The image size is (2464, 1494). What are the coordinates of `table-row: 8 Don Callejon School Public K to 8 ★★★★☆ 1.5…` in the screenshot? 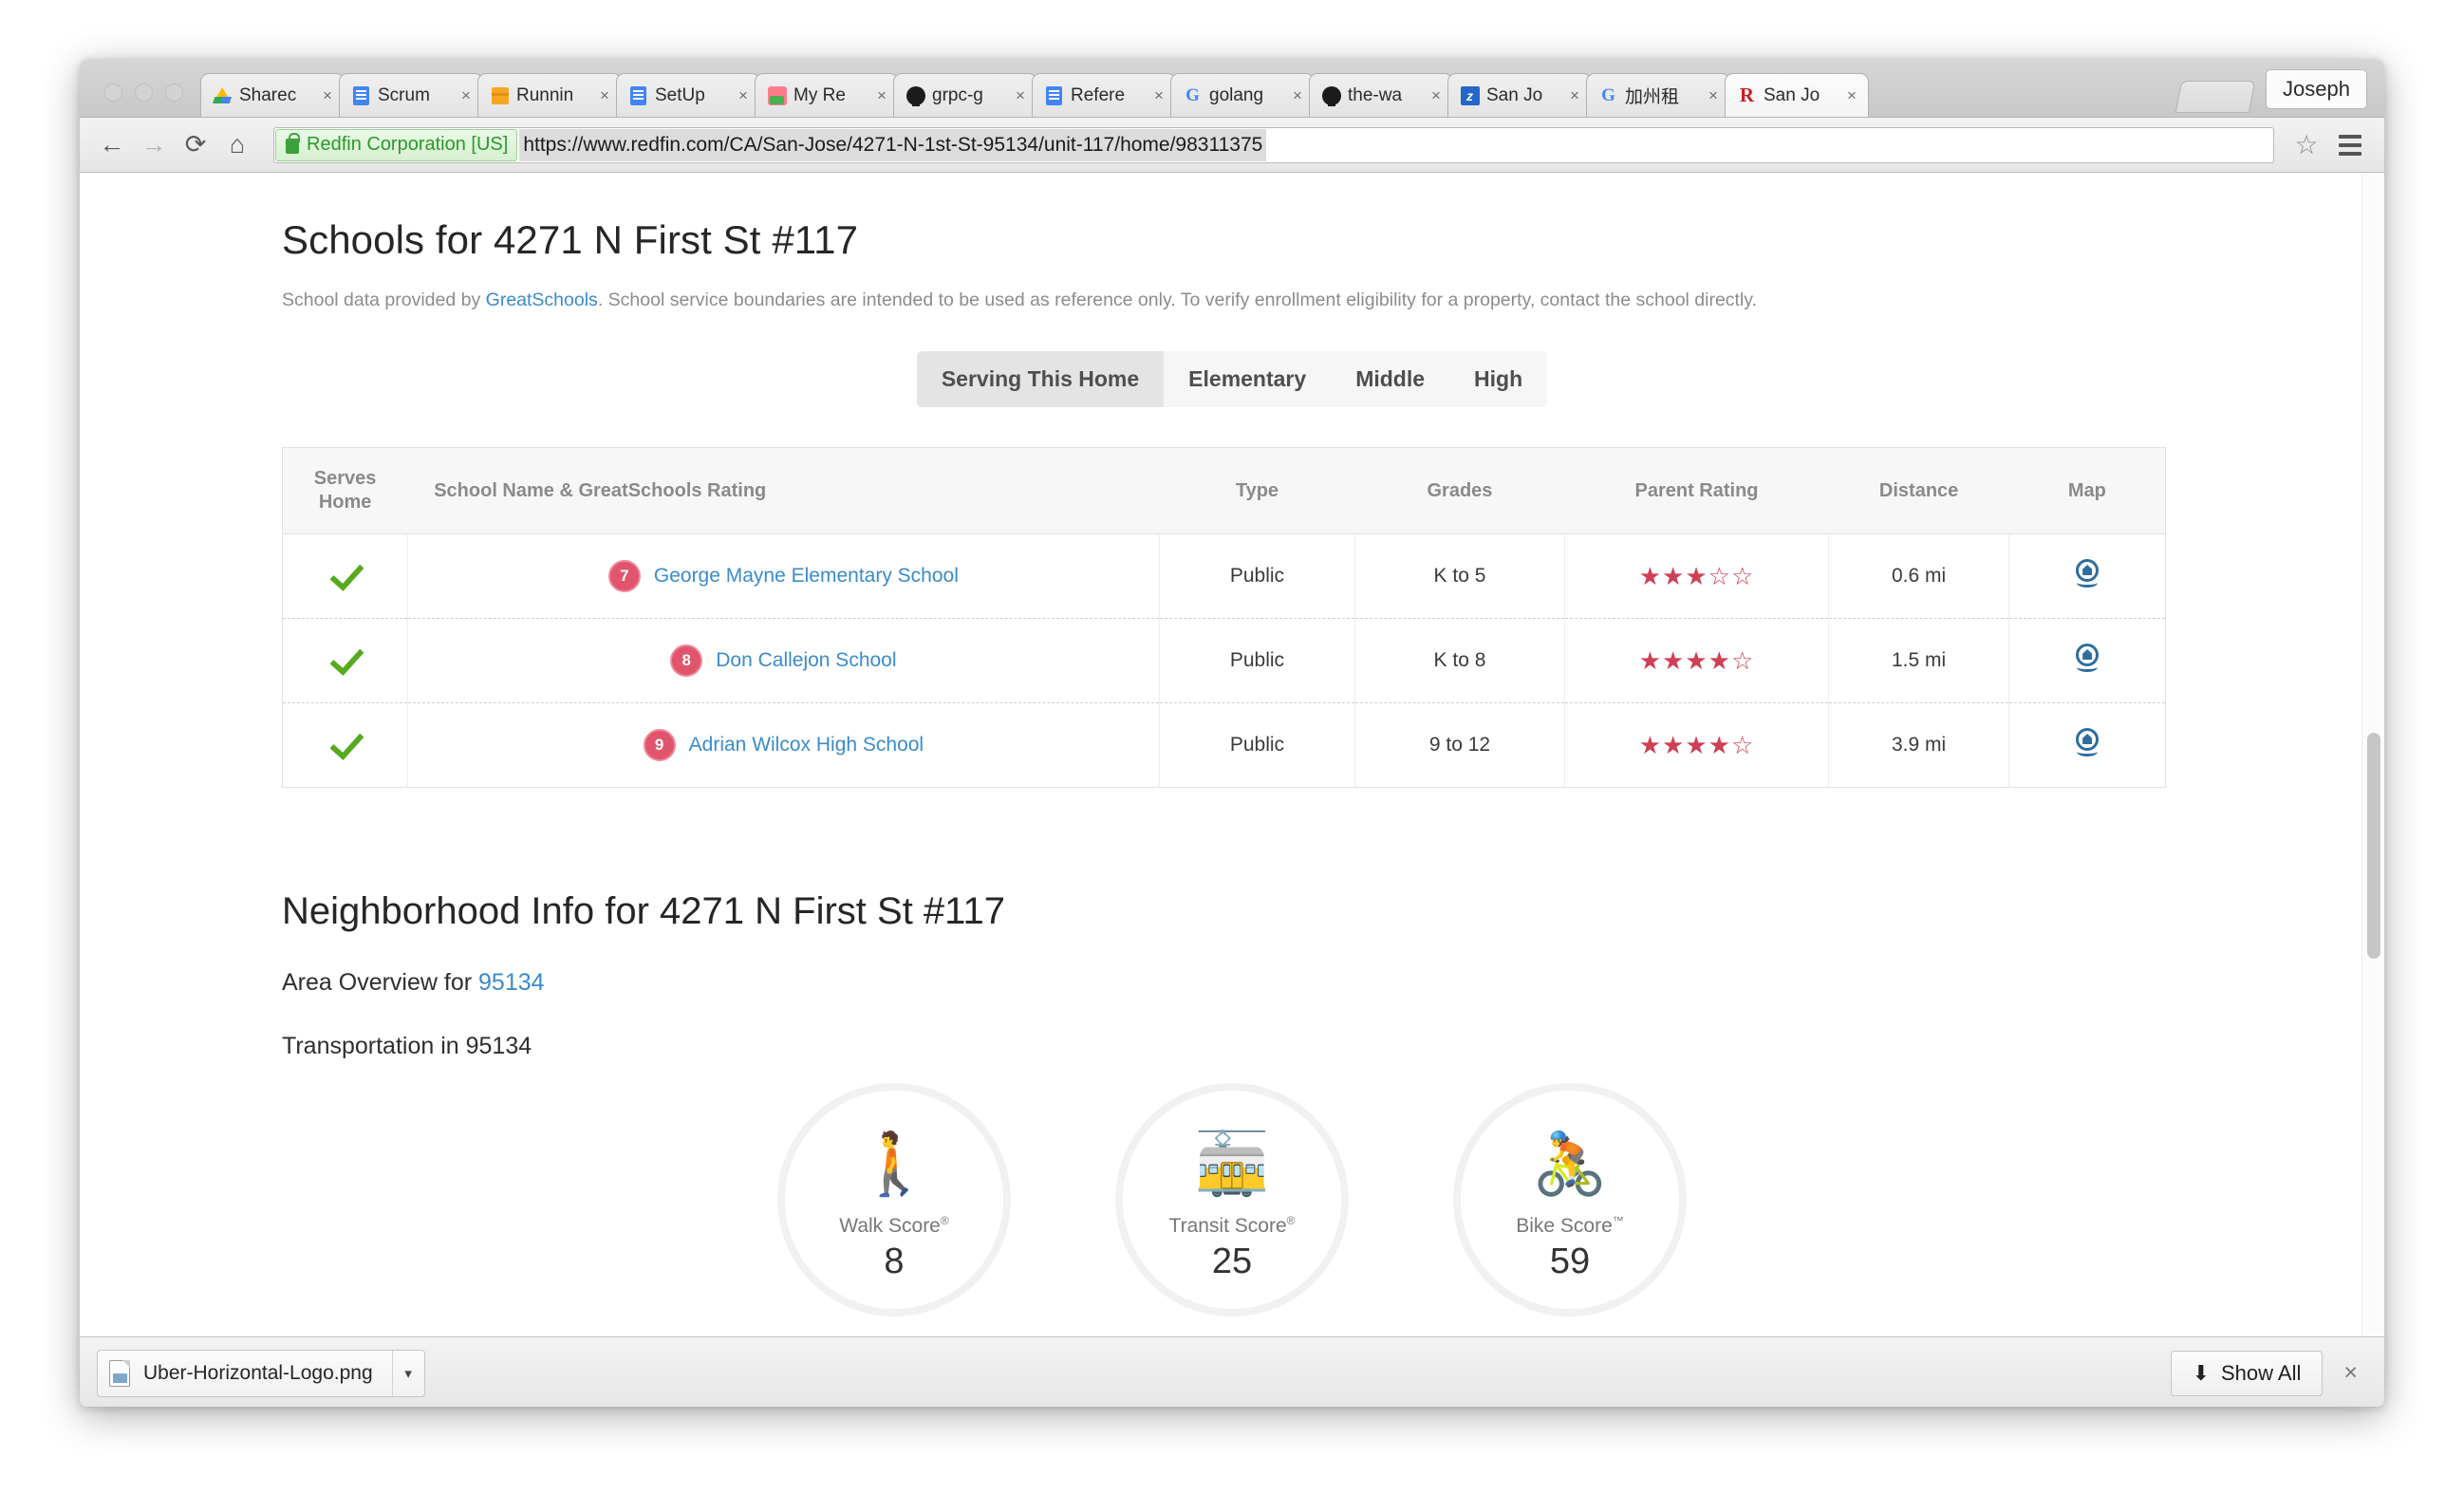 It's located at (1224, 660).